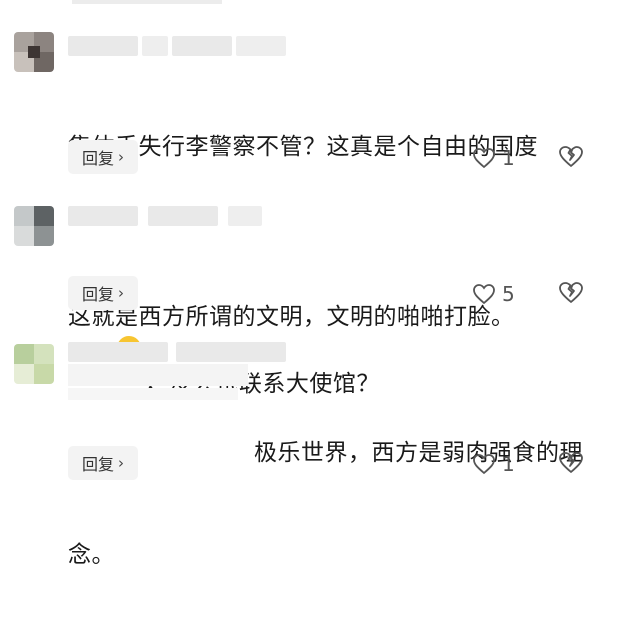 This screenshot has height=640, width=640. I want to click on like-count: 5, so click(508, 294).